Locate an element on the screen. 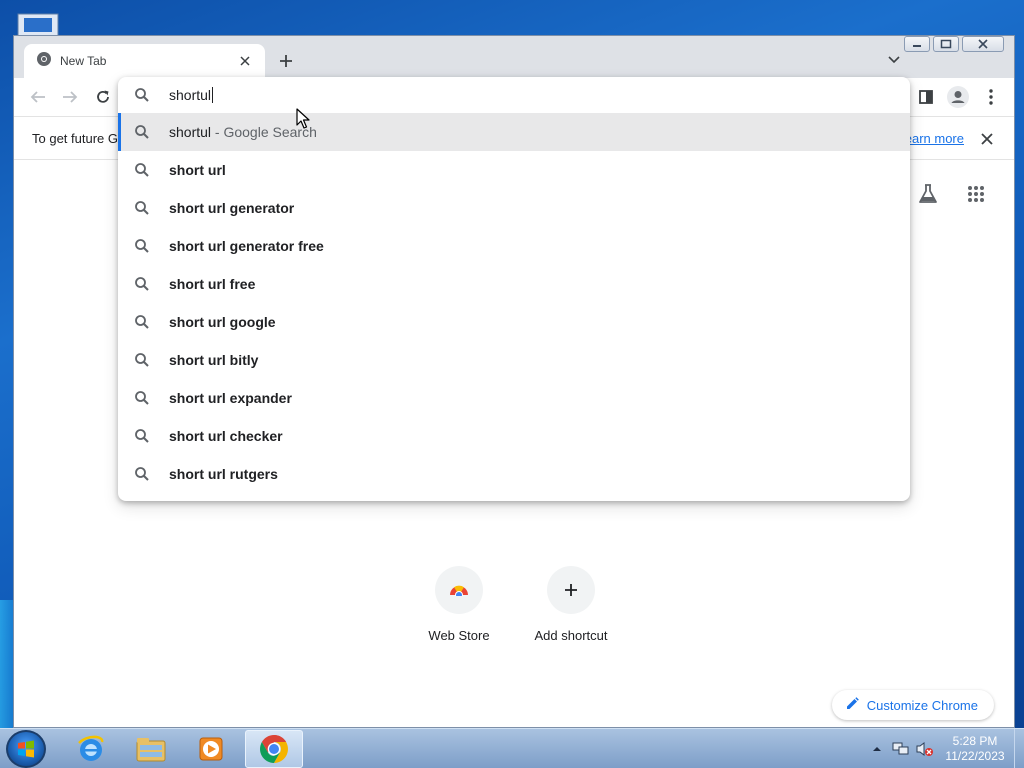  volume-muted-icon is located at coordinates (925, 749).